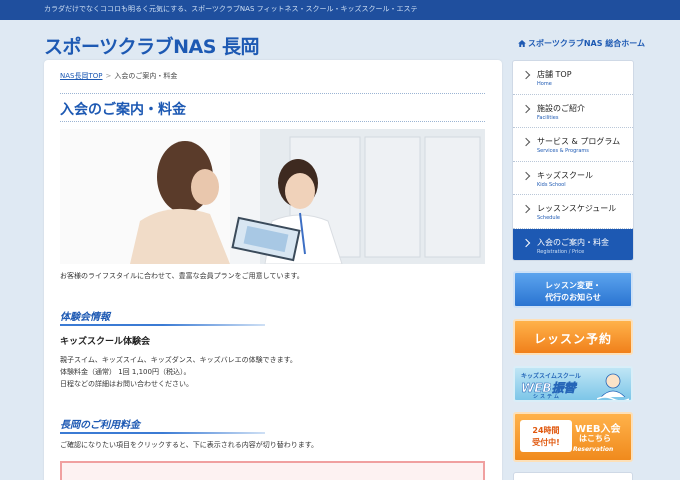 The width and height of the screenshot is (680, 480). I want to click on sidebar-item-facilities: 施設のご紹介 Facilities, so click(573, 111).